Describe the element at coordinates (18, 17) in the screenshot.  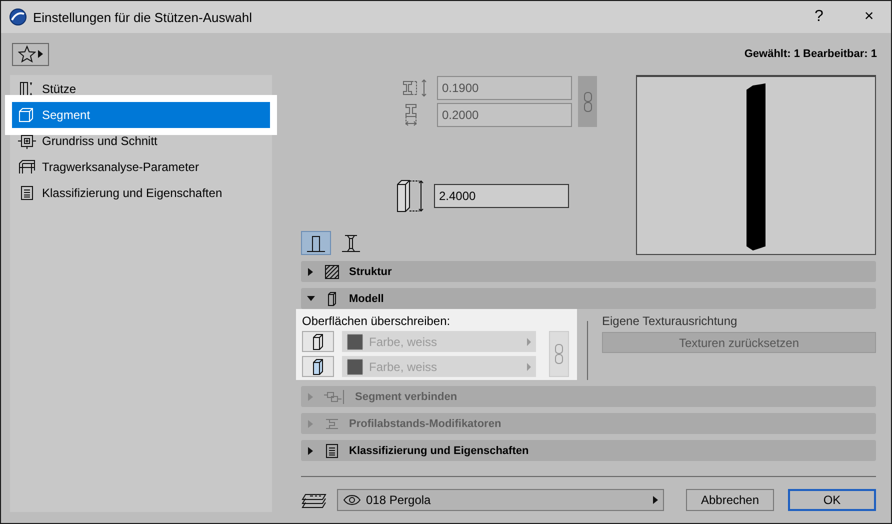
I see `app-logo-icon` at that location.